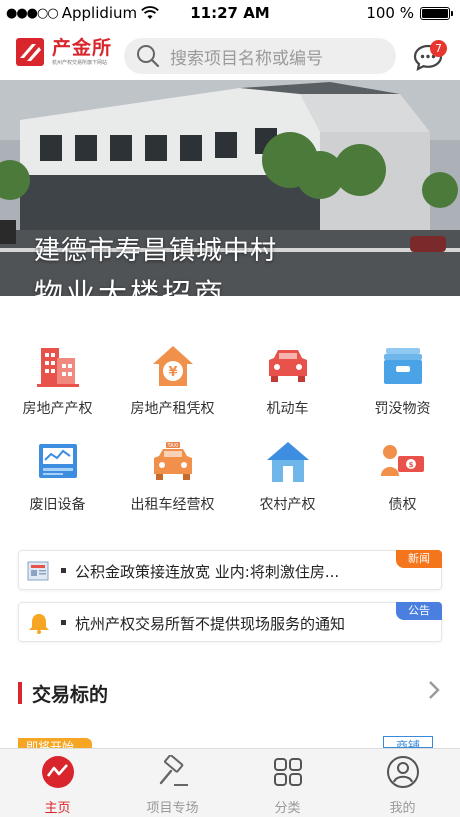 The height and width of the screenshot is (817, 460). I want to click on category-label: 罚没物资, so click(402, 409).